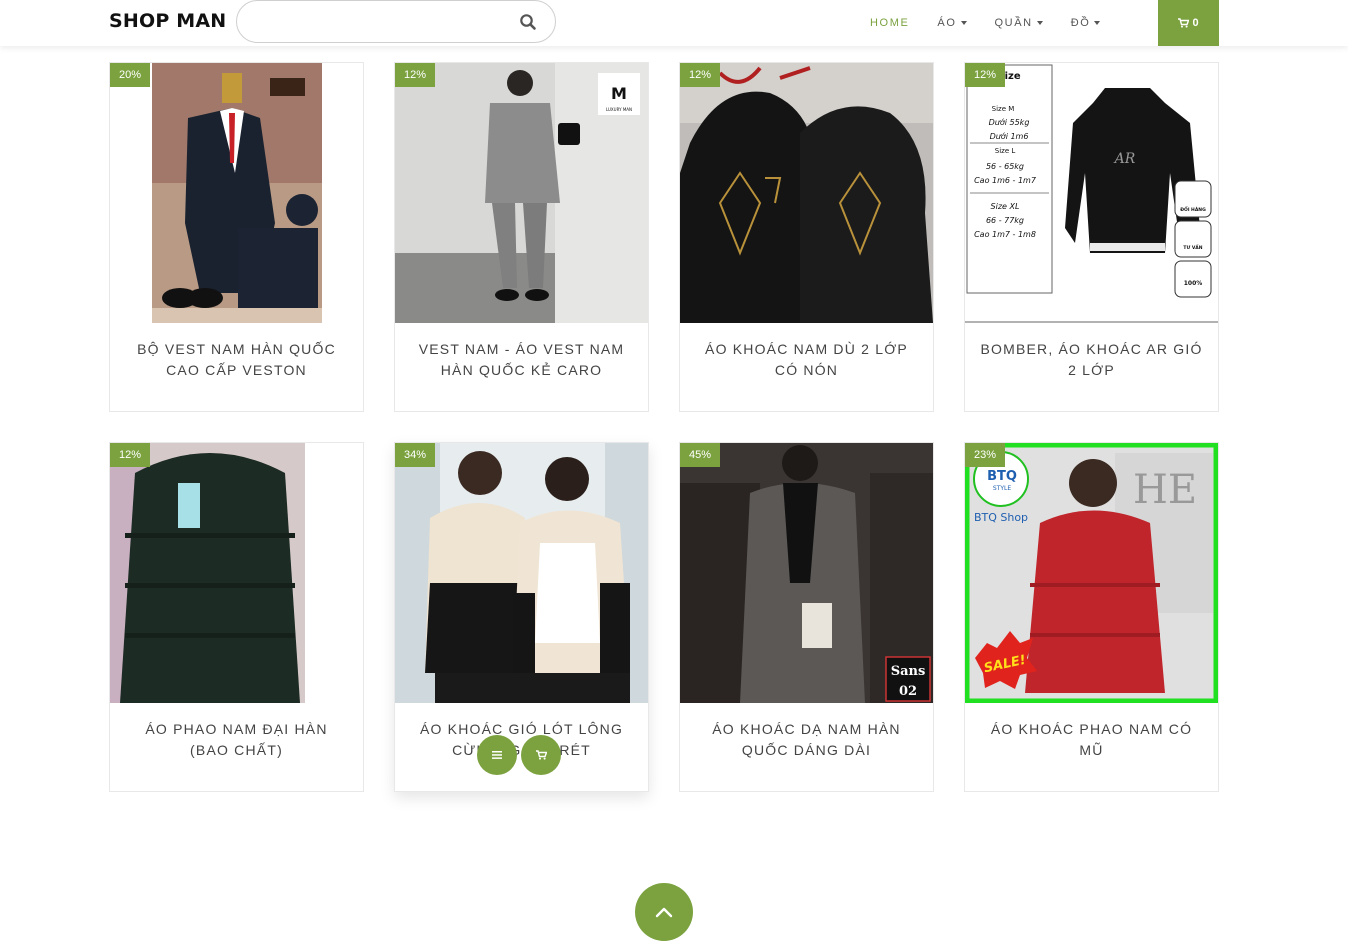  What do you see at coordinates (1005, 151) in the screenshot?
I see `svg-text: Size L` at bounding box center [1005, 151].